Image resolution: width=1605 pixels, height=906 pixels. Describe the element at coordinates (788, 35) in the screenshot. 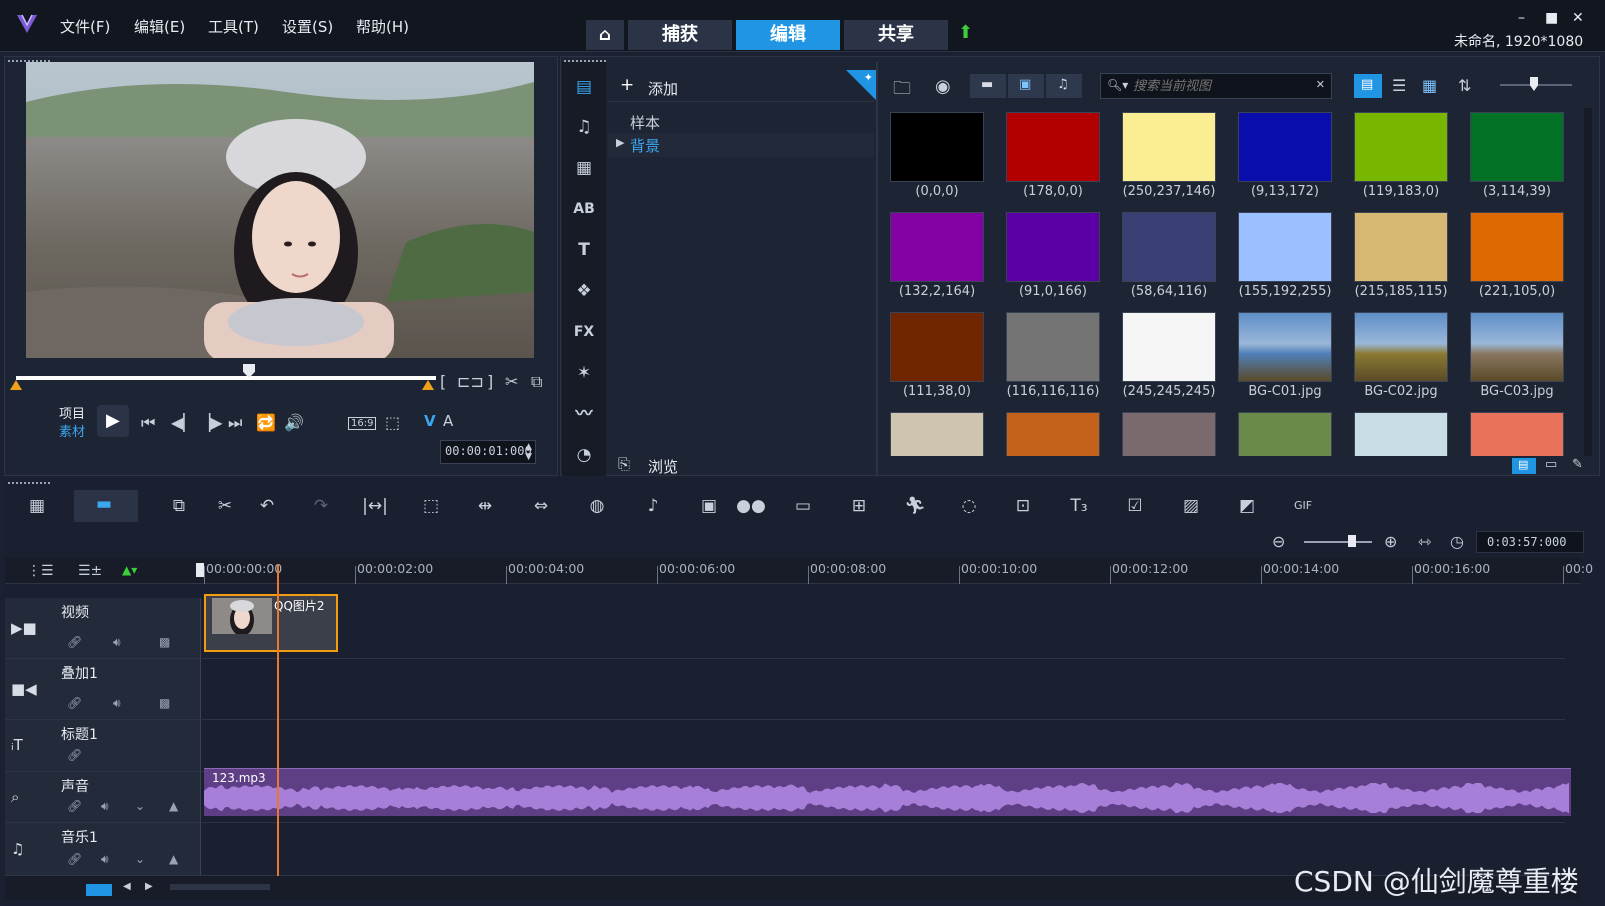

I see `tab-edit: 编辑` at that location.